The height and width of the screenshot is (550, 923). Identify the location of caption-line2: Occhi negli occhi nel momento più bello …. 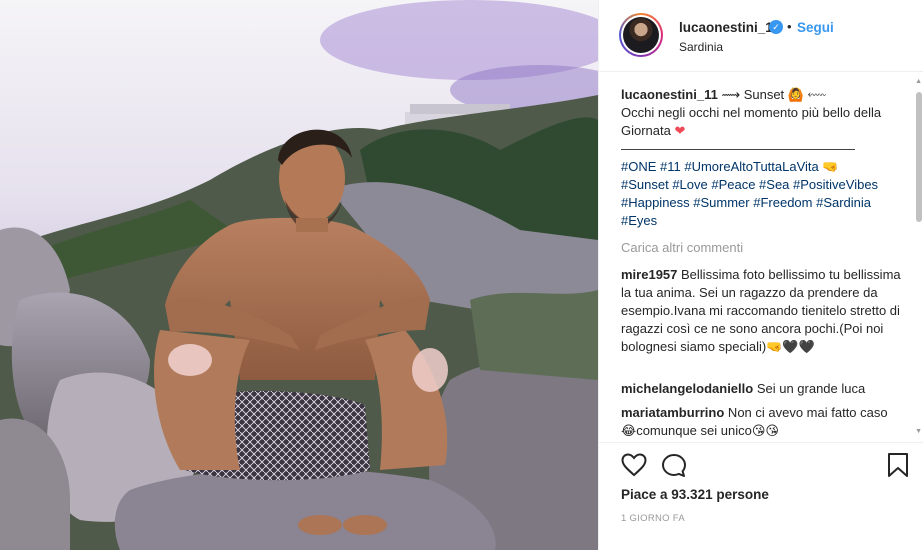
(751, 121).